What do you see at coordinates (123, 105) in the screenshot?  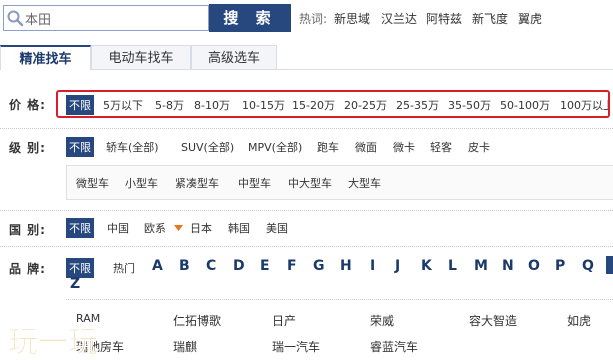 I see `price-option: 5万以下` at bounding box center [123, 105].